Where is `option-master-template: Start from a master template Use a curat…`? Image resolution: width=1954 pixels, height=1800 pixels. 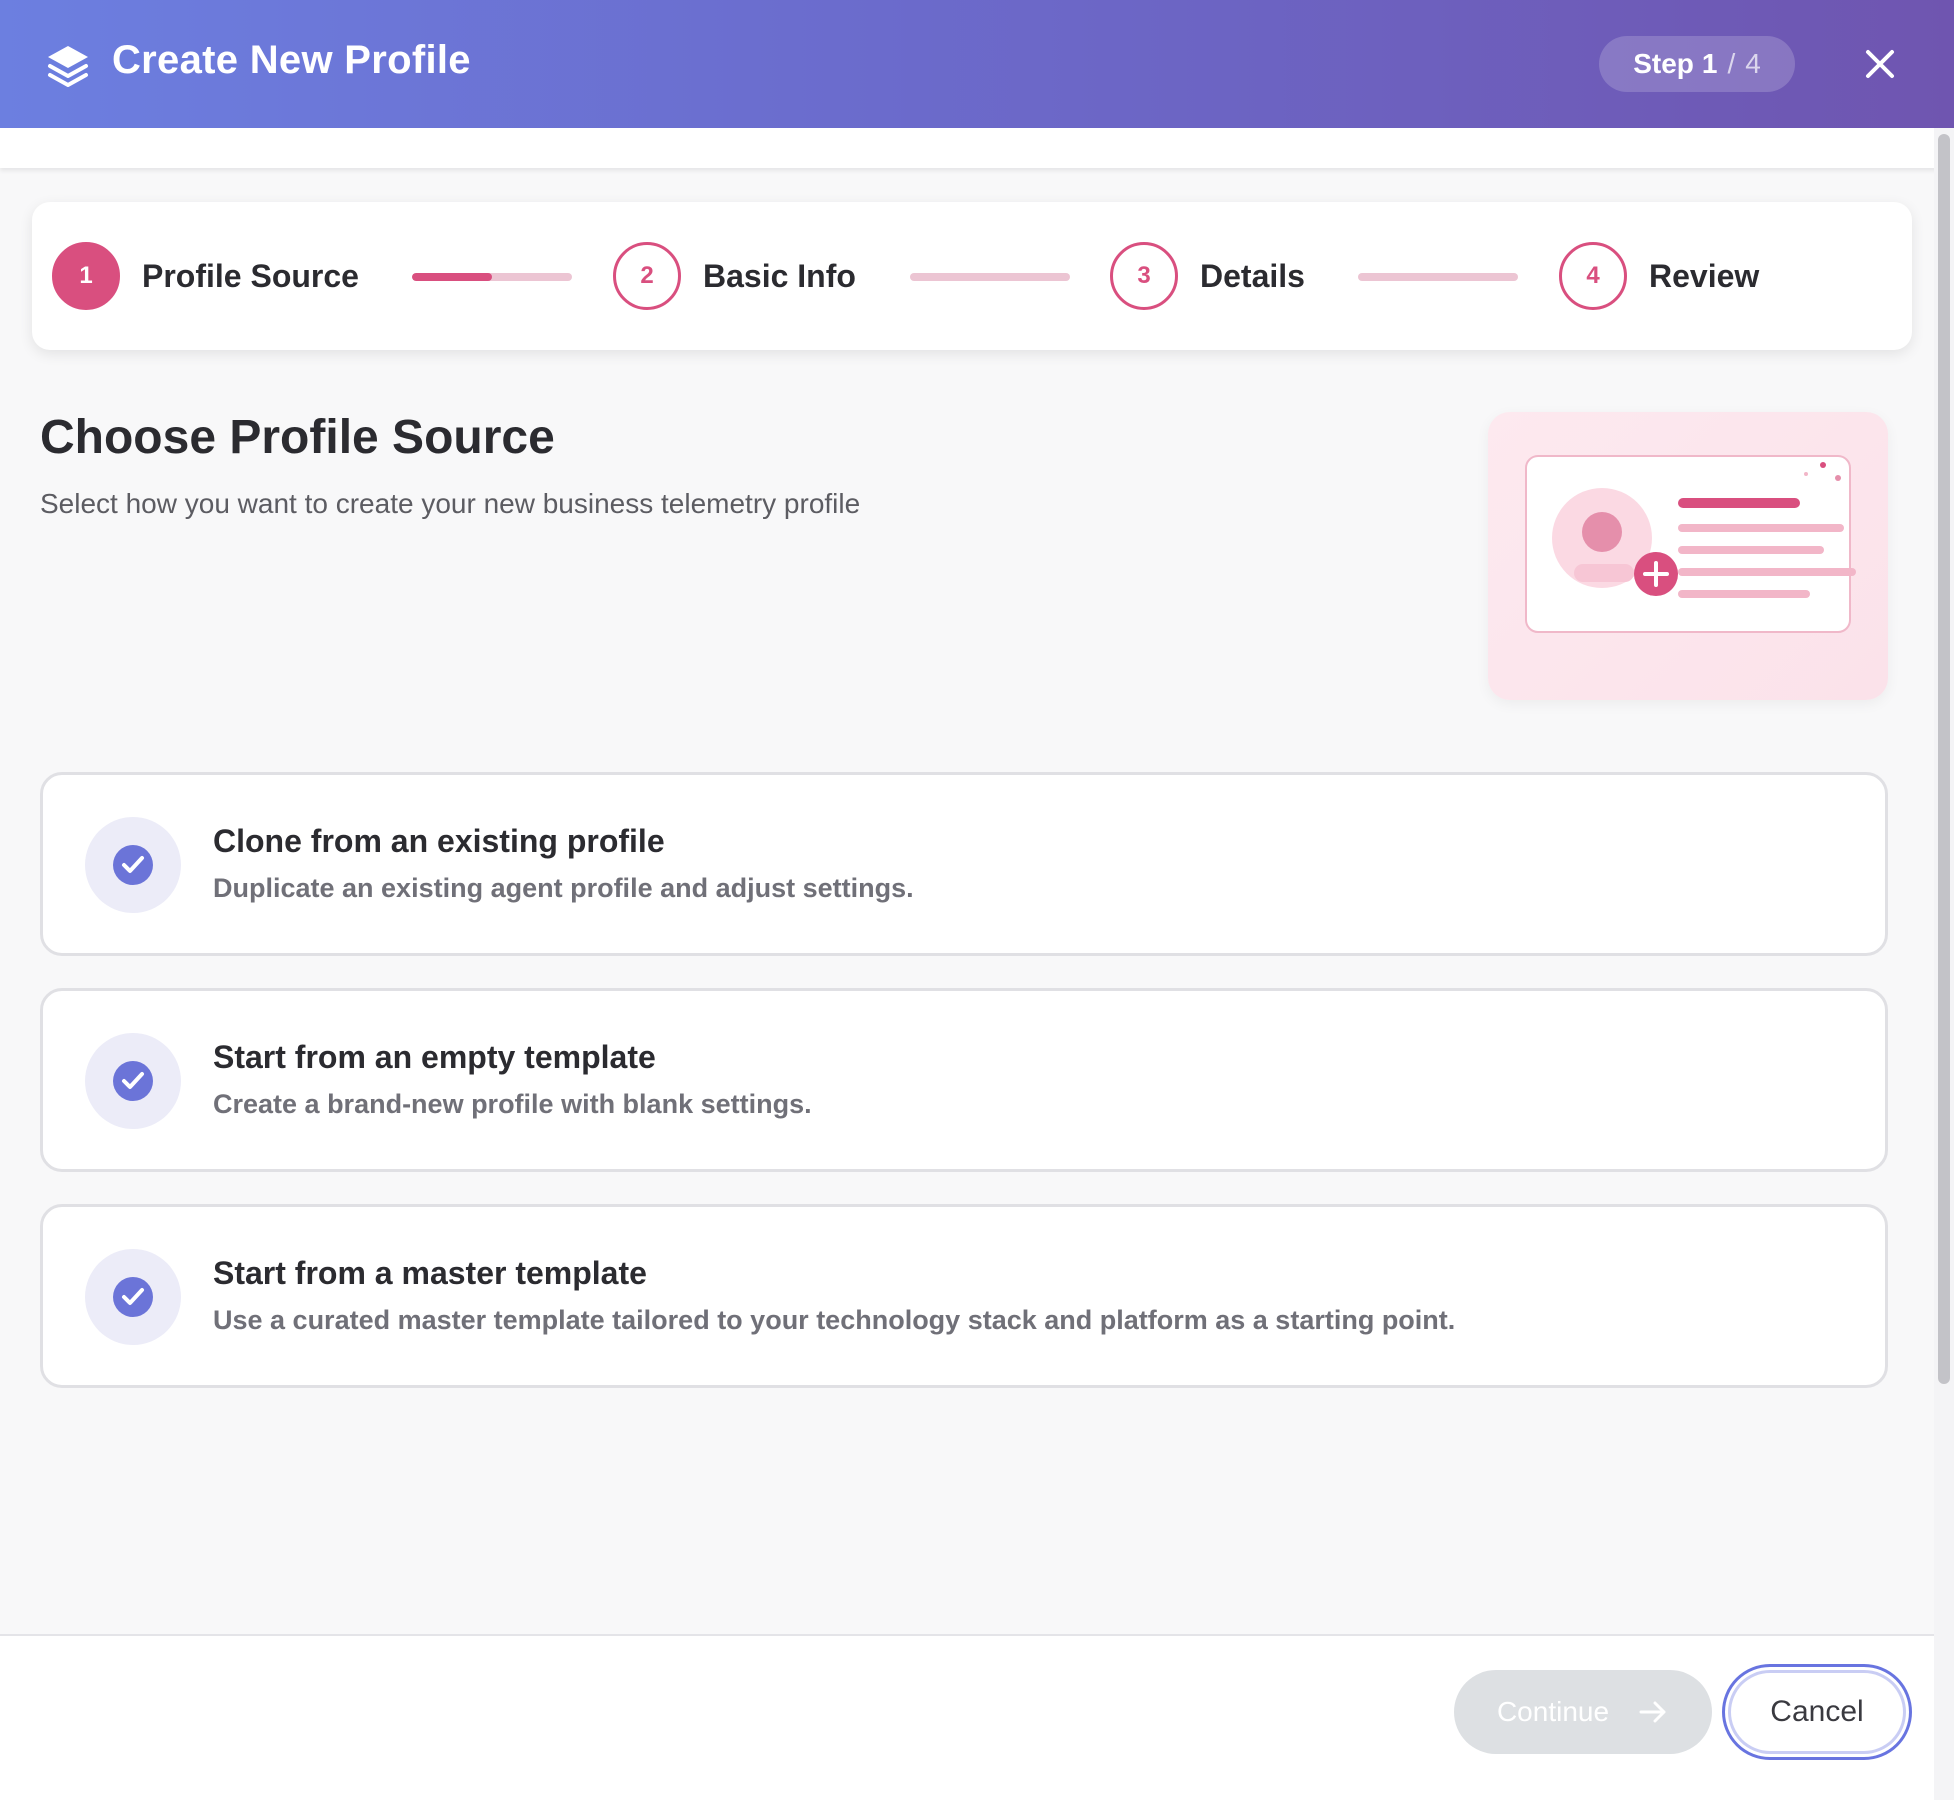
option-master-template: Start from a master template Use a curat… is located at coordinates (964, 1296).